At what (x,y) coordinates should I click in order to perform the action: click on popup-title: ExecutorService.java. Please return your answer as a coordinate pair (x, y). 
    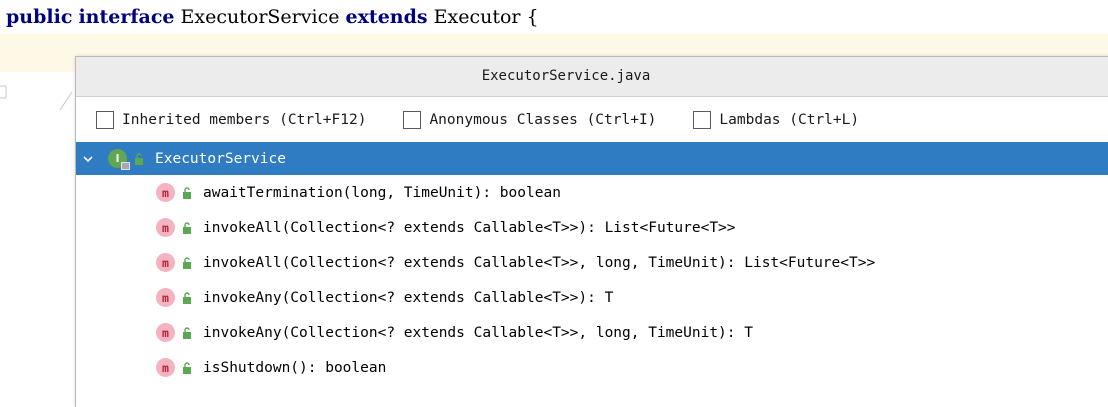
    Looking at the image, I should click on (592, 77).